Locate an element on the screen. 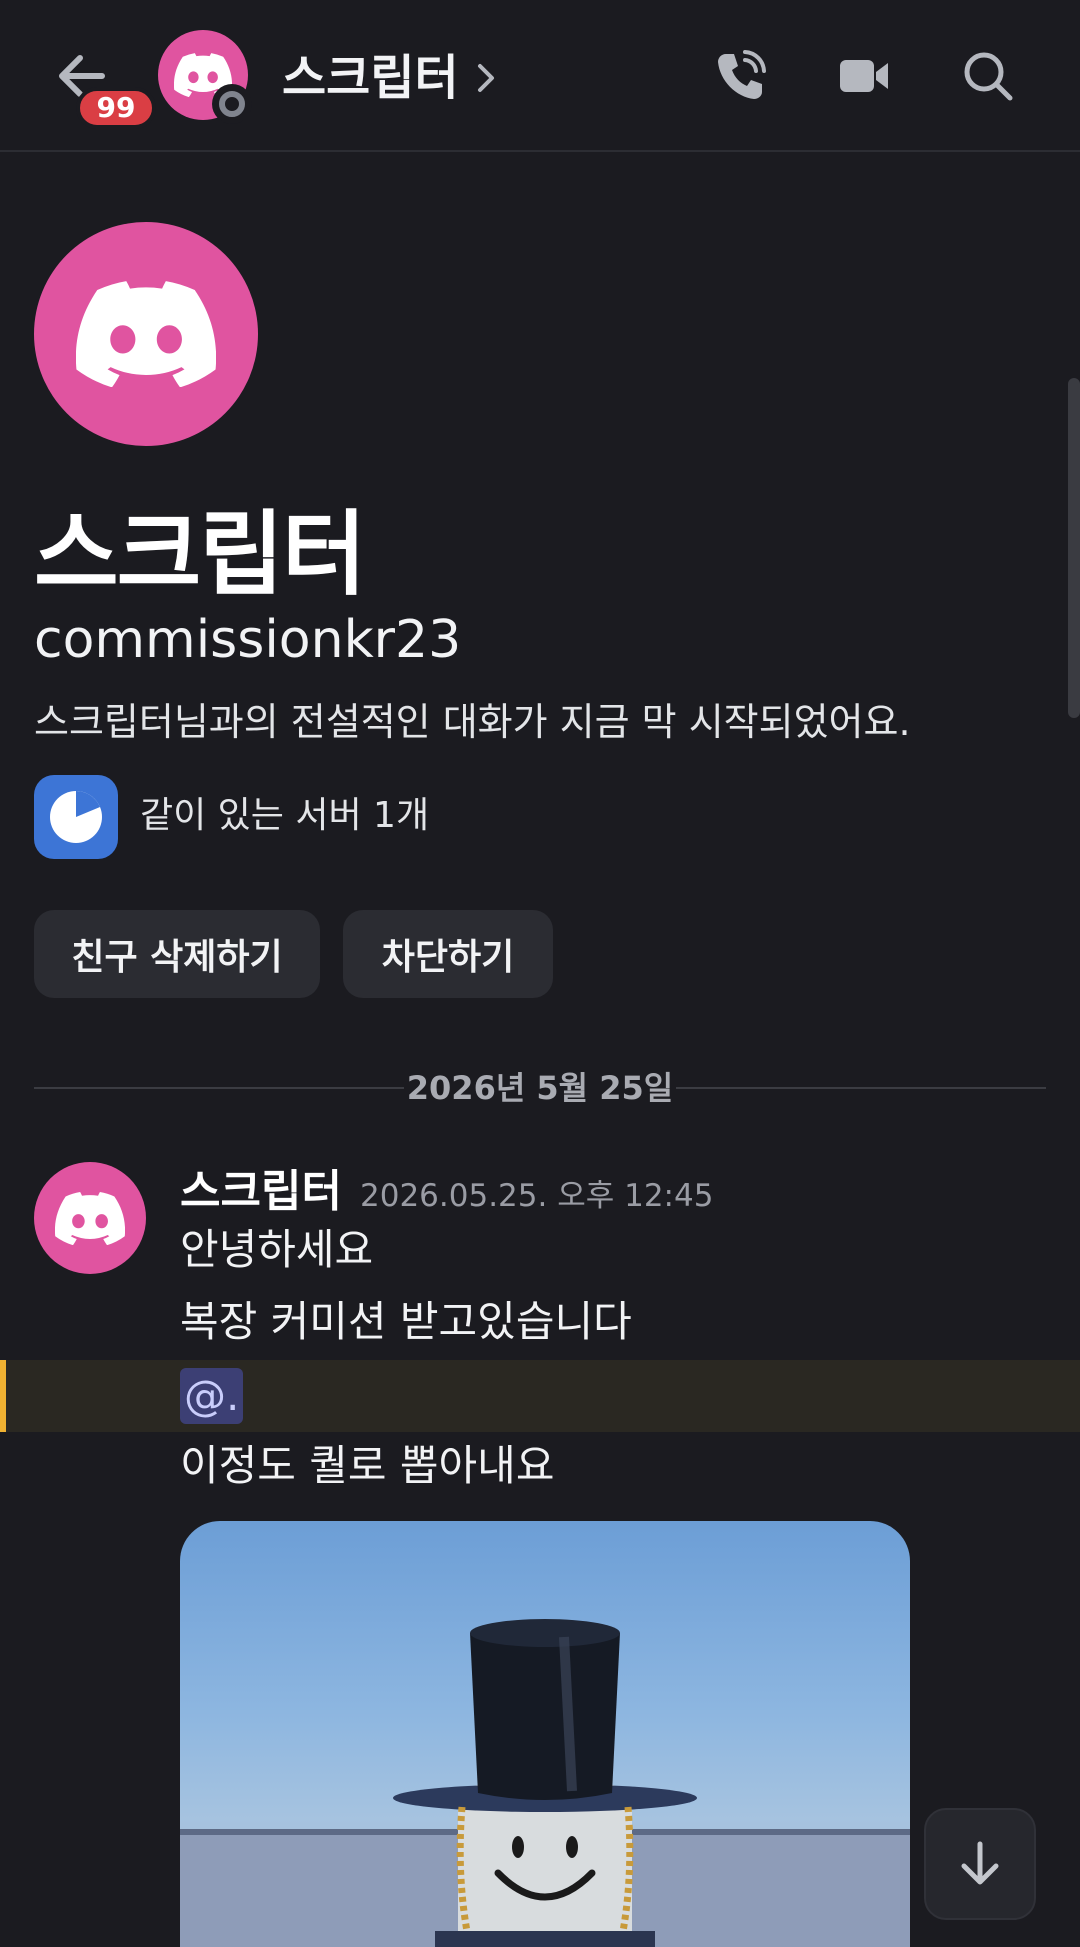 The image size is (1080, 1947). voice-call-button is located at coordinates (740, 76).